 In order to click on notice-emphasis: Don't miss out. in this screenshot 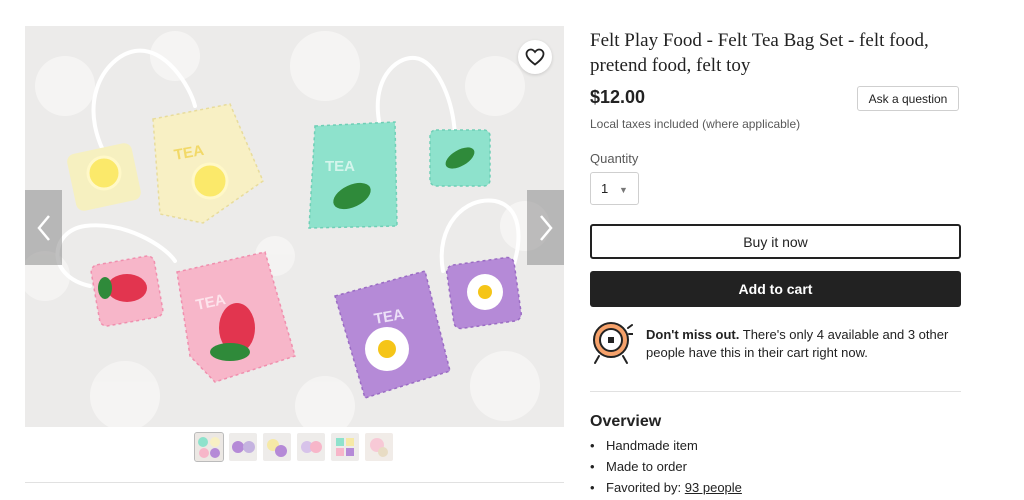, I will do `click(693, 334)`.